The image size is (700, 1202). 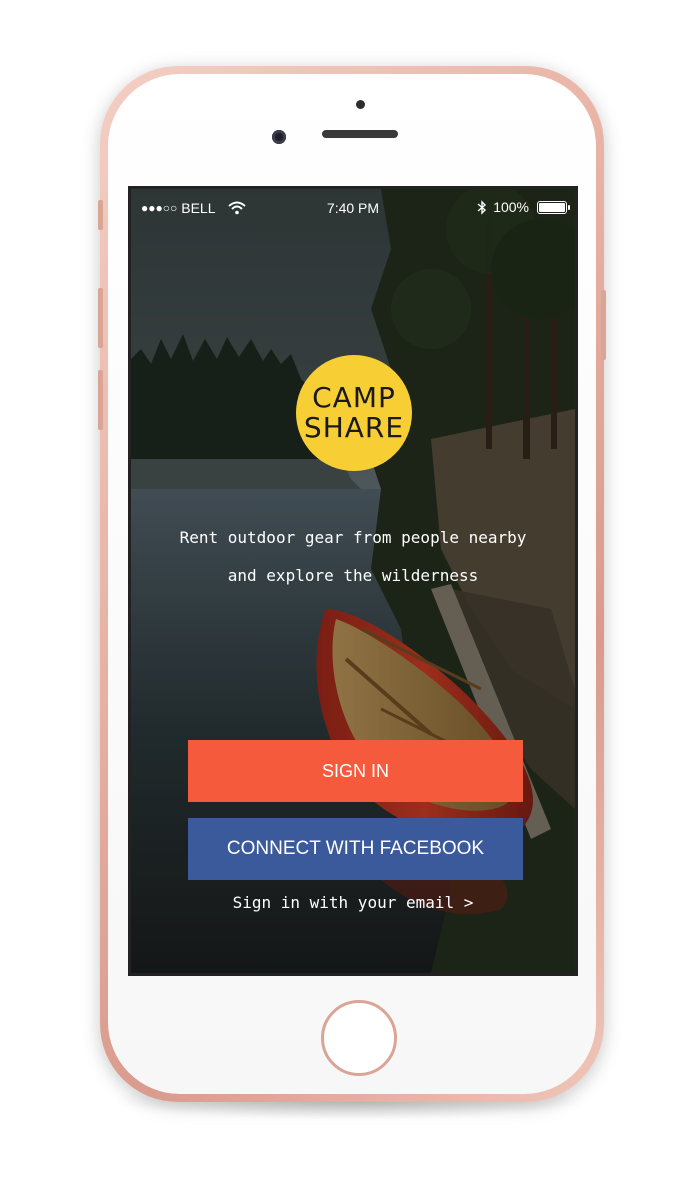 I want to click on home-button, so click(x=359, y=1038).